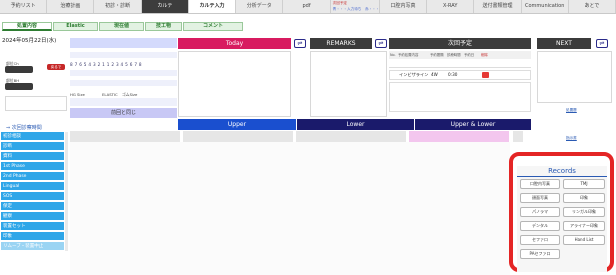  What do you see at coordinates (434, 74) in the screenshot?
I see `row-interval: 4W` at bounding box center [434, 74].